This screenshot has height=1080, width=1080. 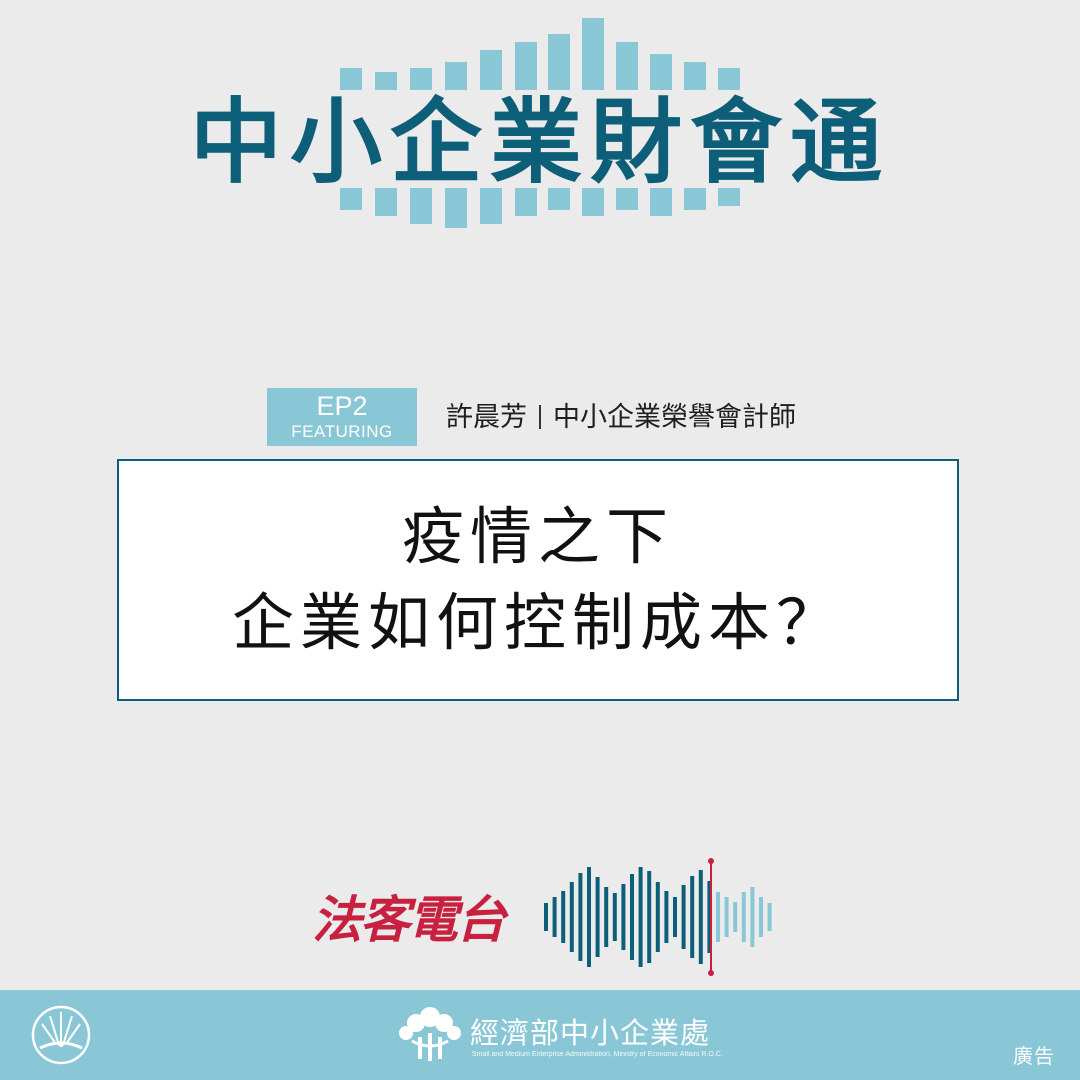 I want to click on ad-label: 廣告, so click(x=1034, y=1056).